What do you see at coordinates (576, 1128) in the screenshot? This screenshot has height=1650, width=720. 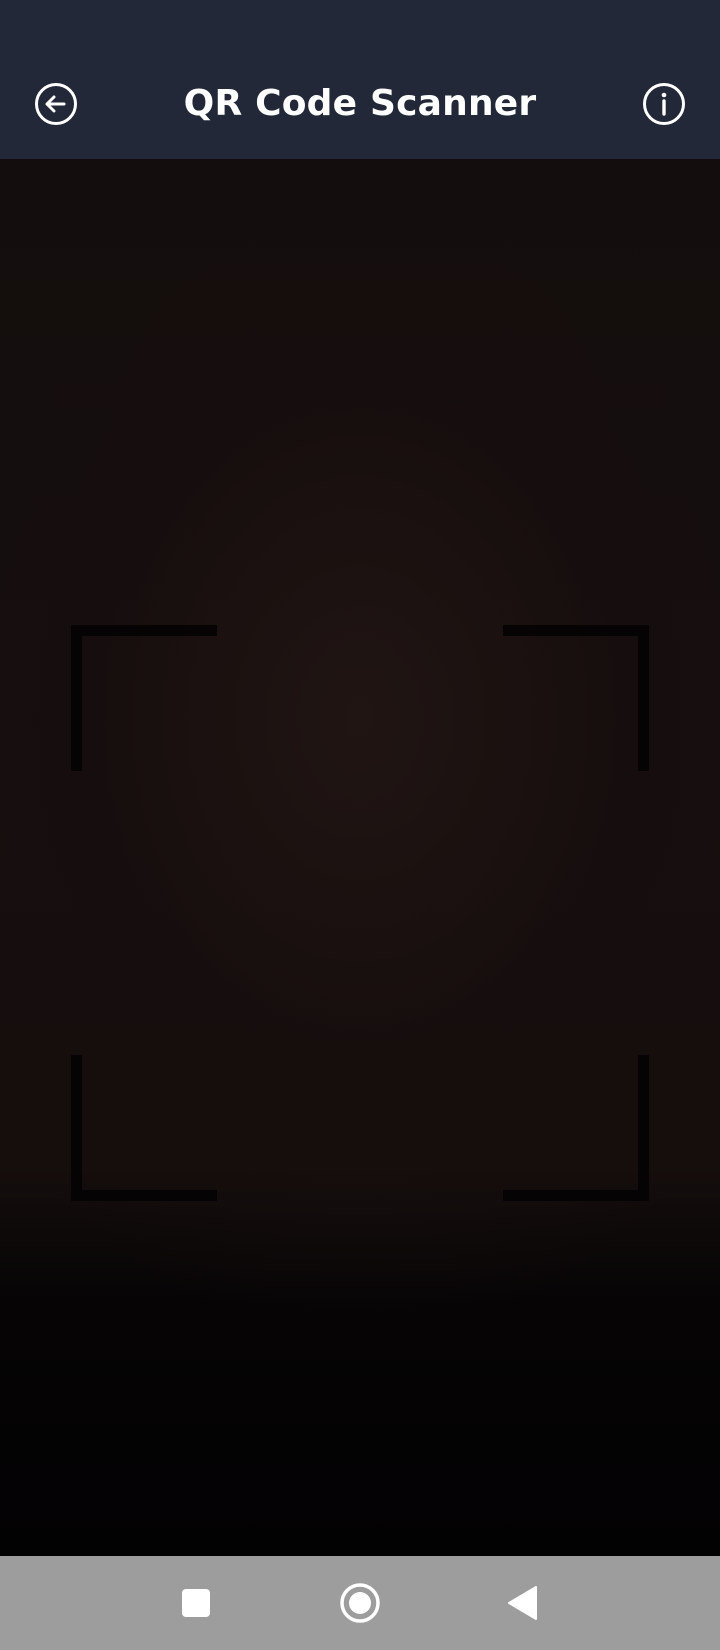 I see `scan-frame-corner-bottom-right` at bounding box center [576, 1128].